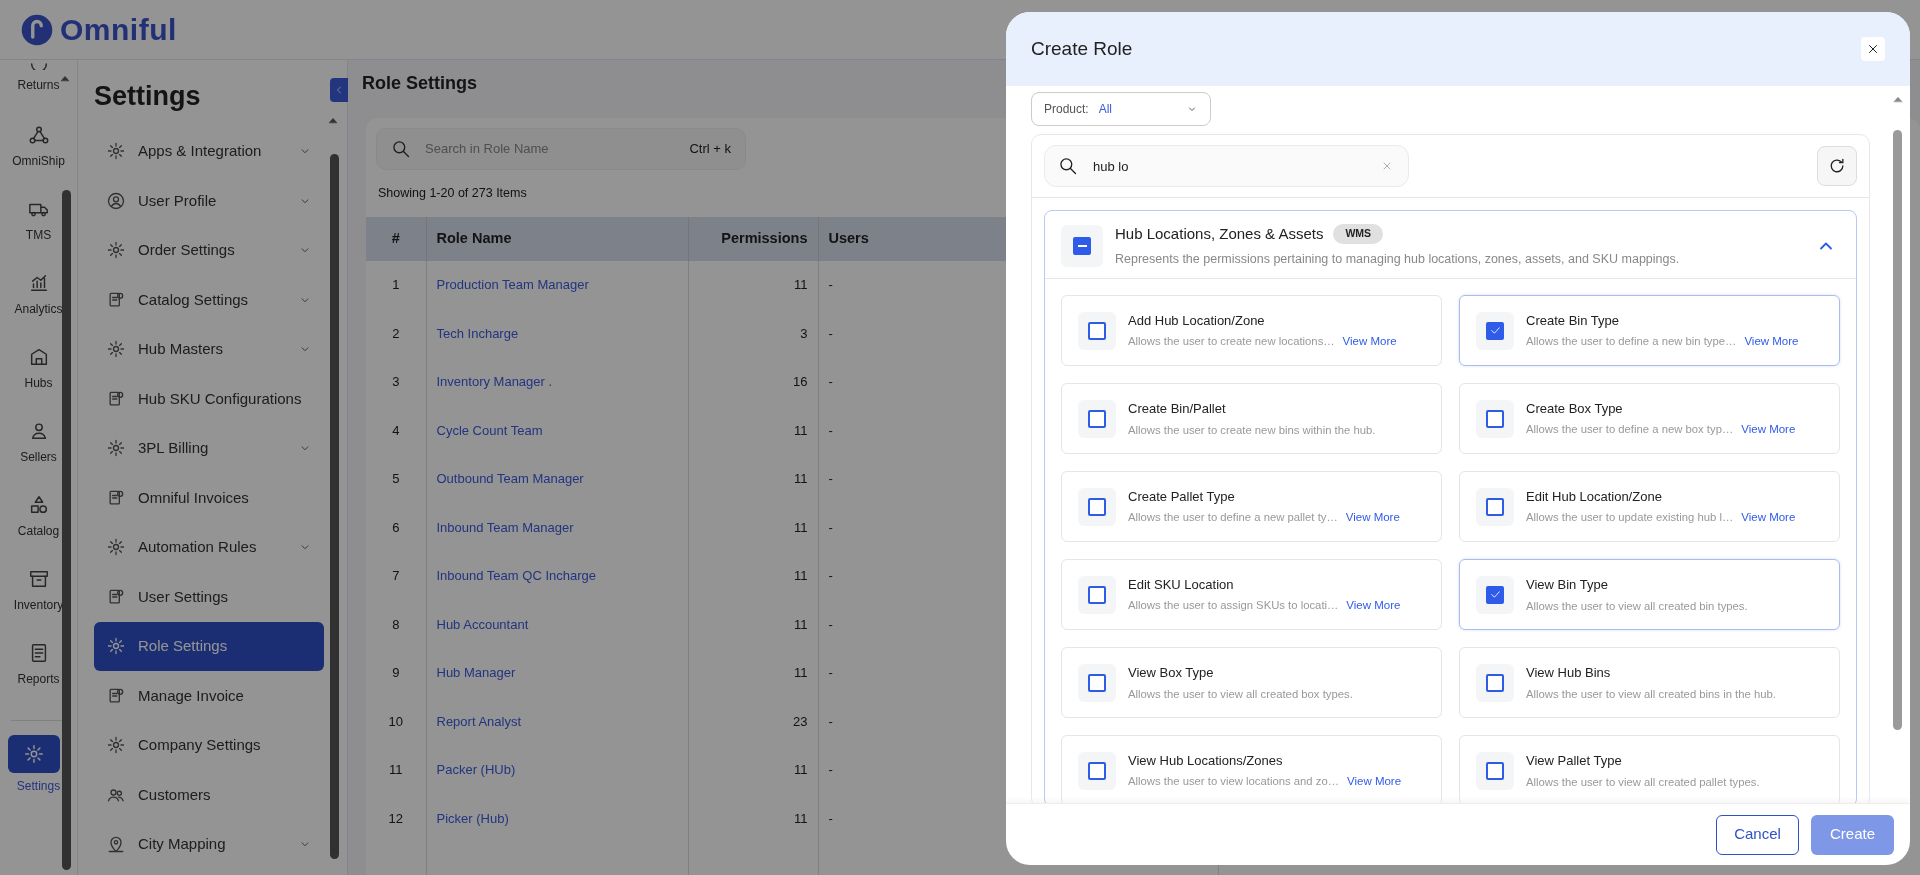 The height and width of the screenshot is (875, 1920). What do you see at coordinates (494, 382) in the screenshot?
I see `role-link: Inventory Manager .` at bounding box center [494, 382].